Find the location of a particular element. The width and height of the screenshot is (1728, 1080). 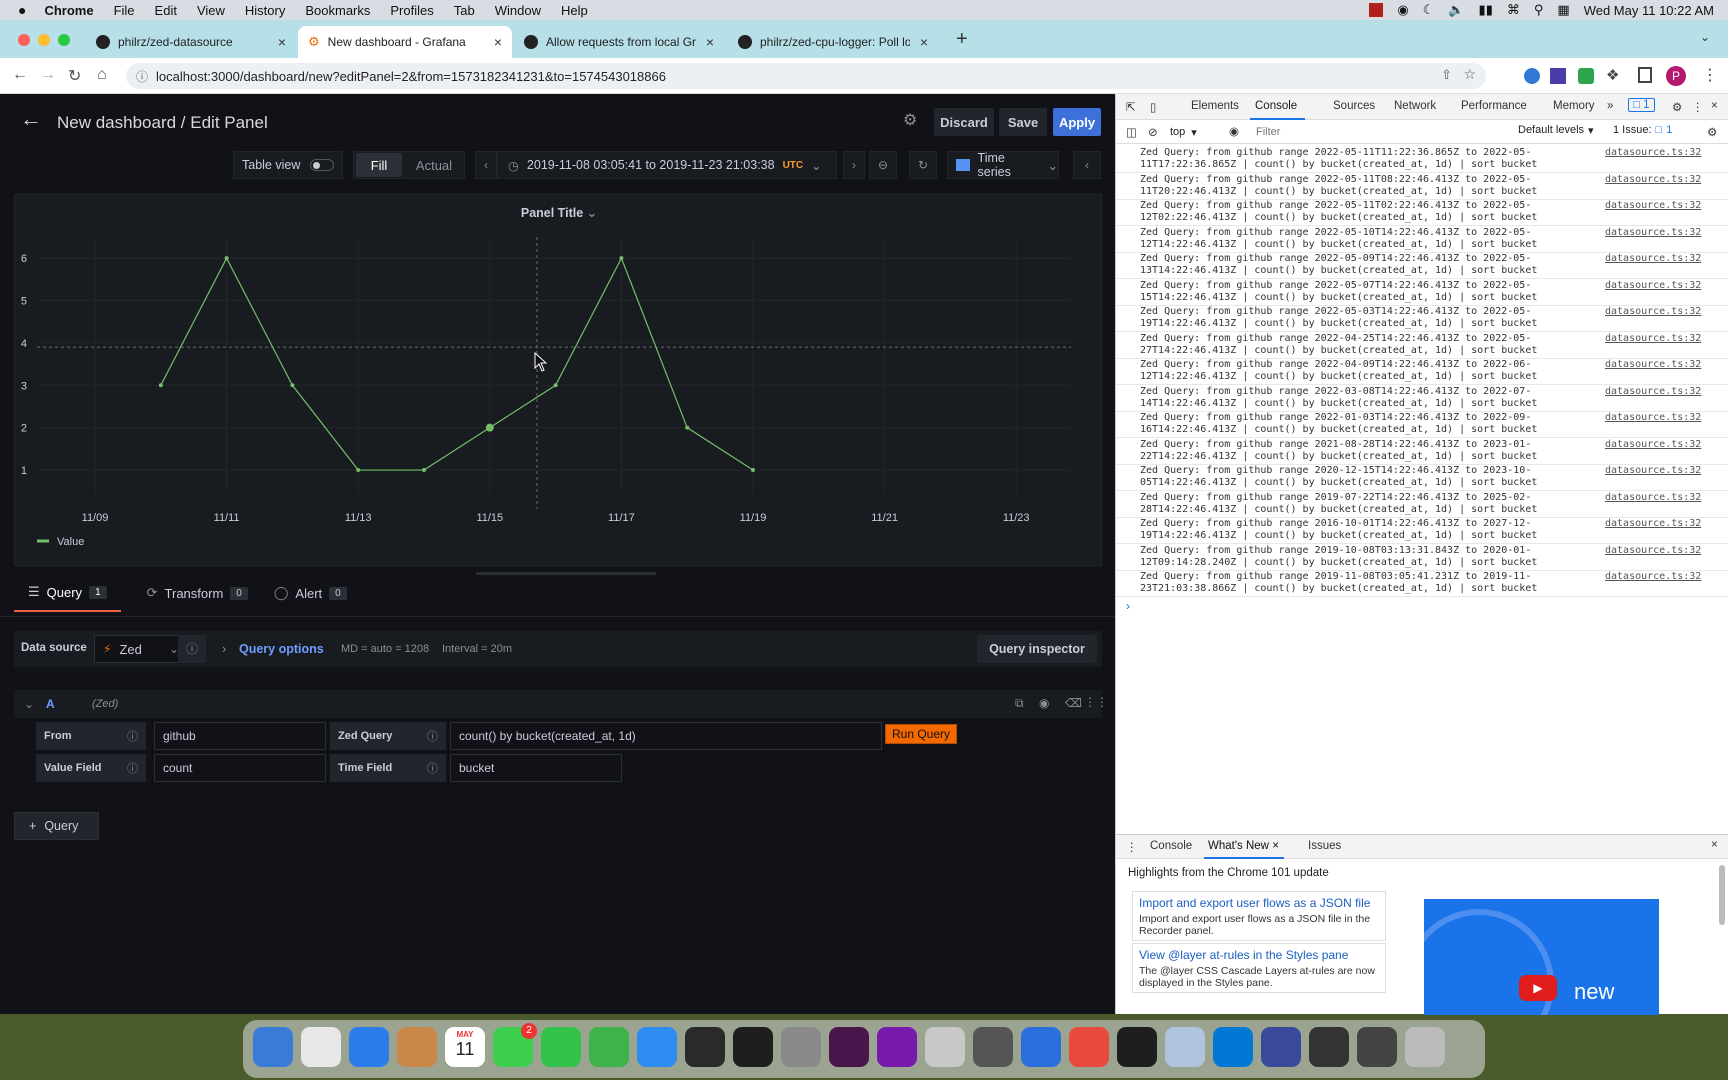

menu-window: Window is located at coordinates (518, 10).